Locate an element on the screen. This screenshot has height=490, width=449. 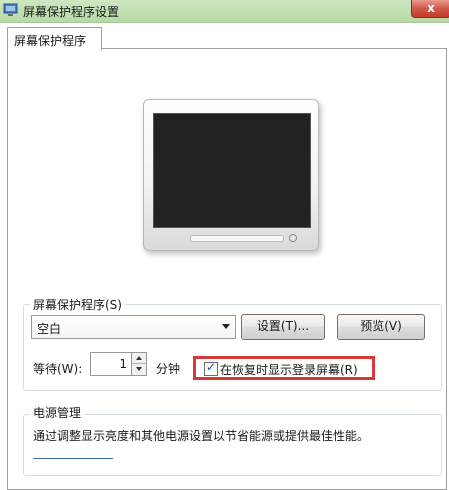
spin-down-icon is located at coordinates (139, 369).